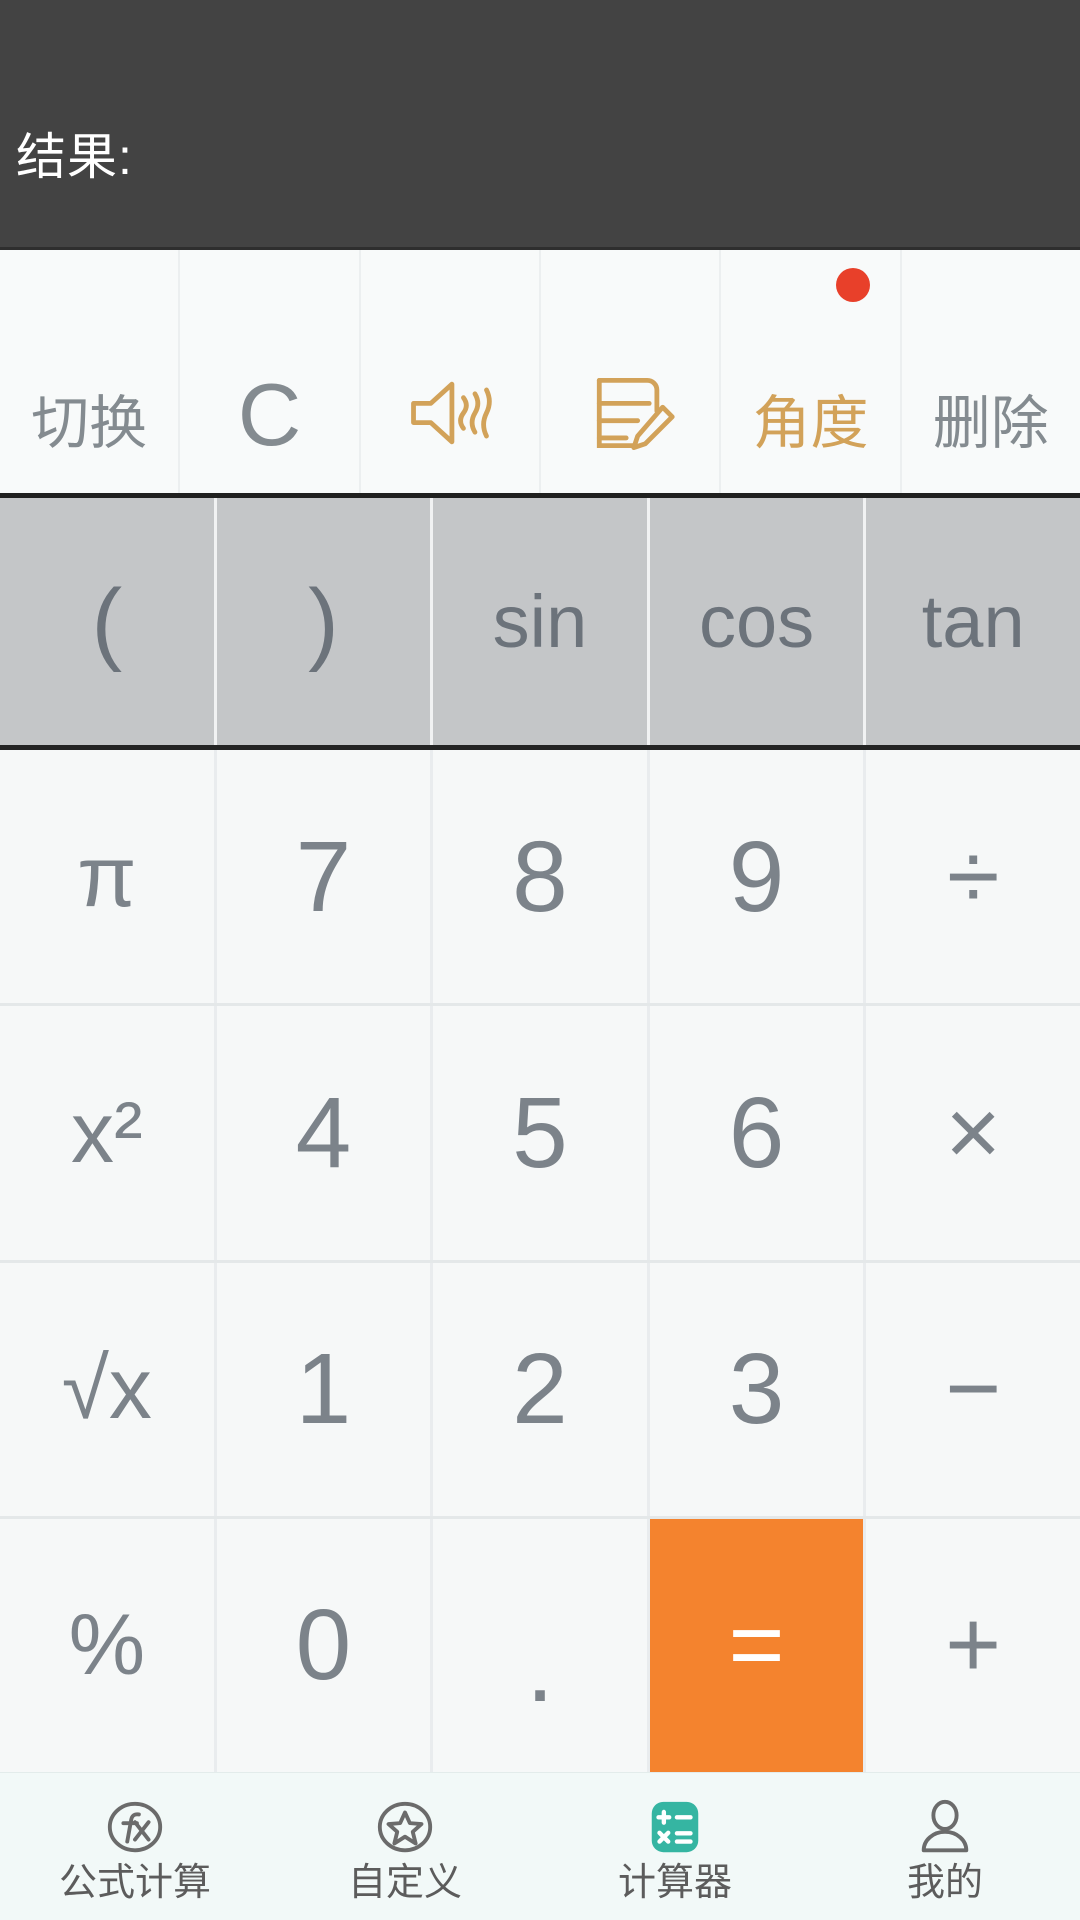 This screenshot has width=1080, height=1920. I want to click on keypad-row: x² 4 5 6 ×, so click(540, 1134).